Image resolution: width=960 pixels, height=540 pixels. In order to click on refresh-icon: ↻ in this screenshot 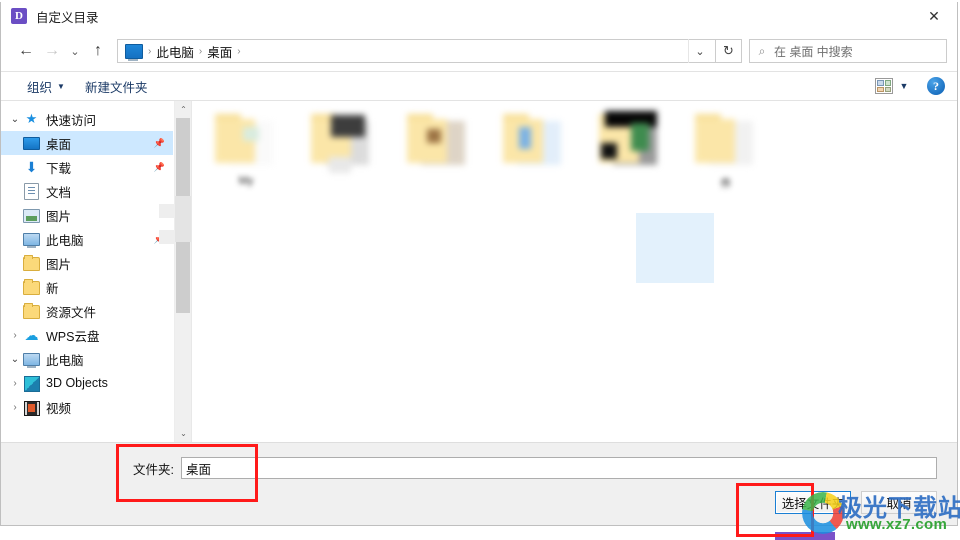, I will do `click(729, 51)`.